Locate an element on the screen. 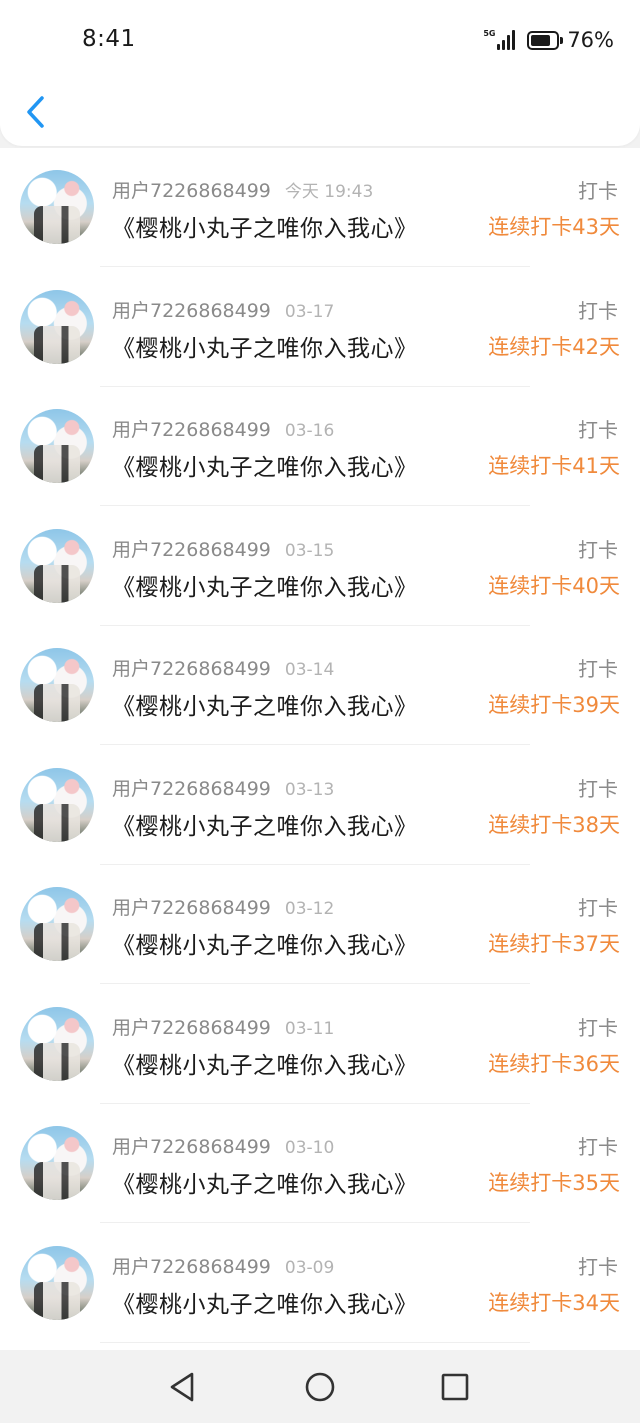  checkin-date: 03-16 is located at coordinates (309, 431).